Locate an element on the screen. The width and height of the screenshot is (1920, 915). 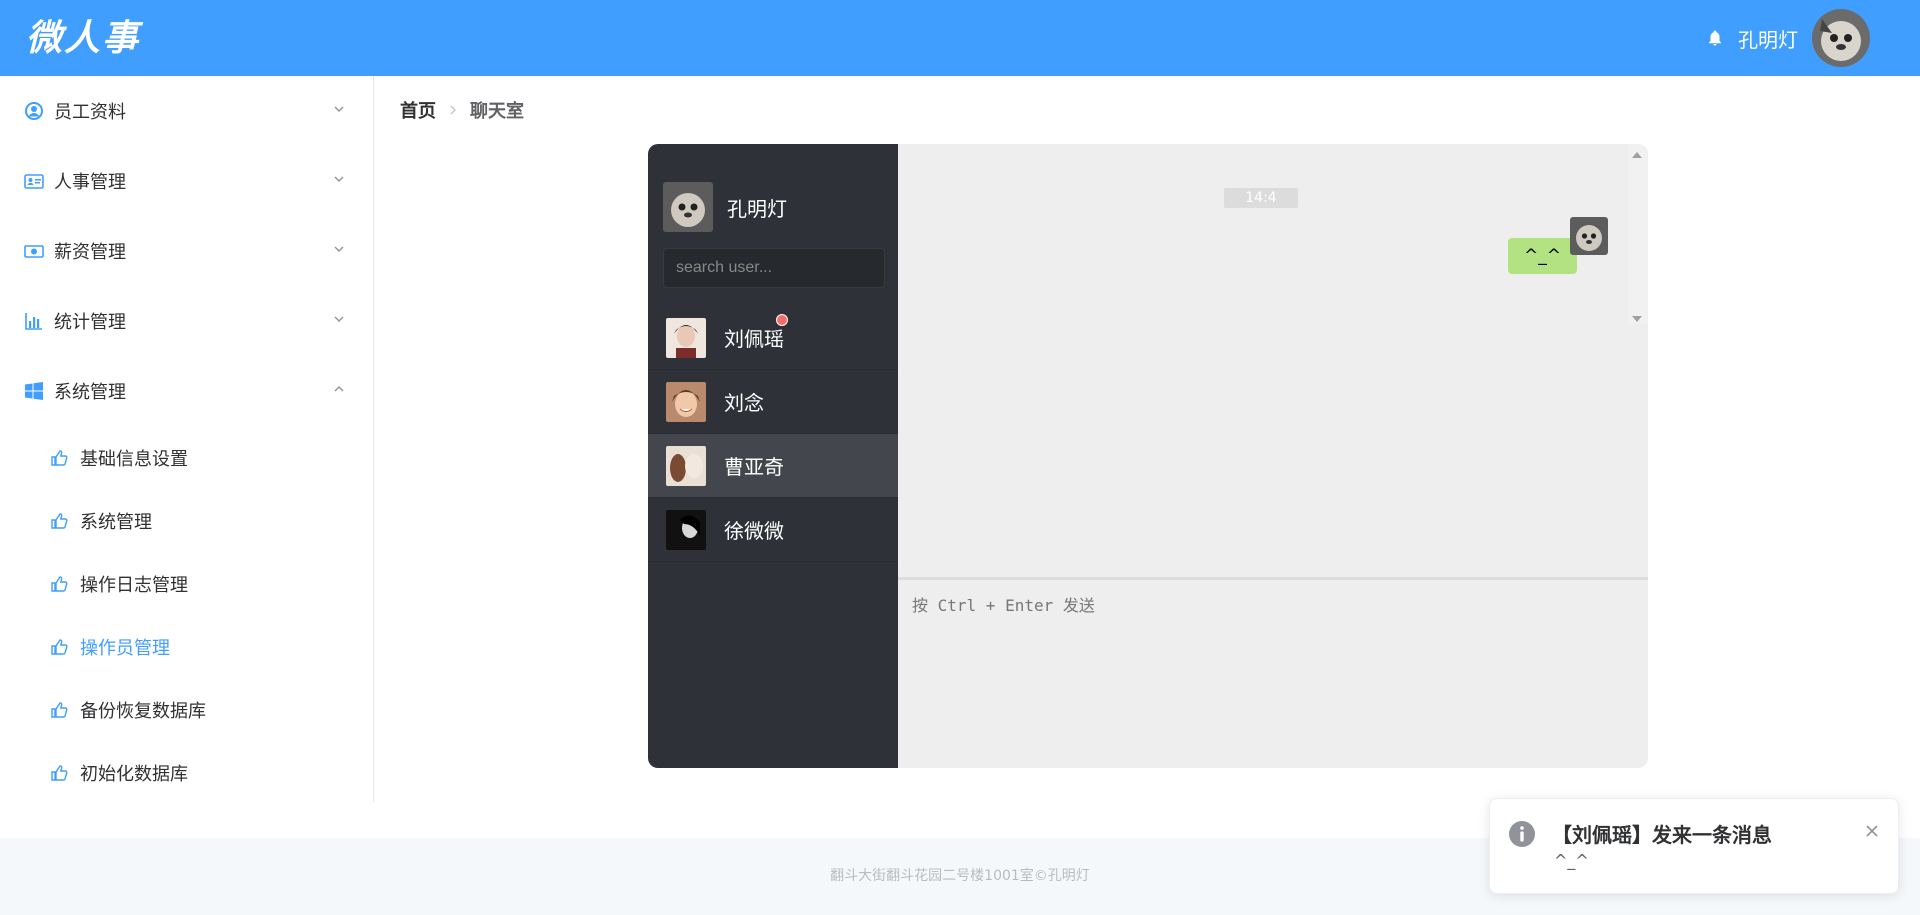
submenu-init-db: 初始化数据库 is located at coordinates (186, 772).